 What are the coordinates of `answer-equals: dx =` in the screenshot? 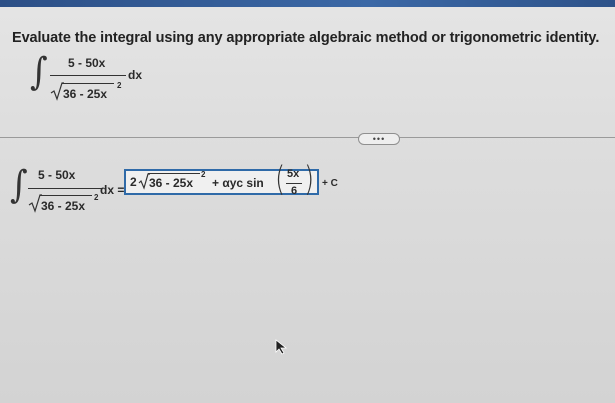 It's located at (112, 190).